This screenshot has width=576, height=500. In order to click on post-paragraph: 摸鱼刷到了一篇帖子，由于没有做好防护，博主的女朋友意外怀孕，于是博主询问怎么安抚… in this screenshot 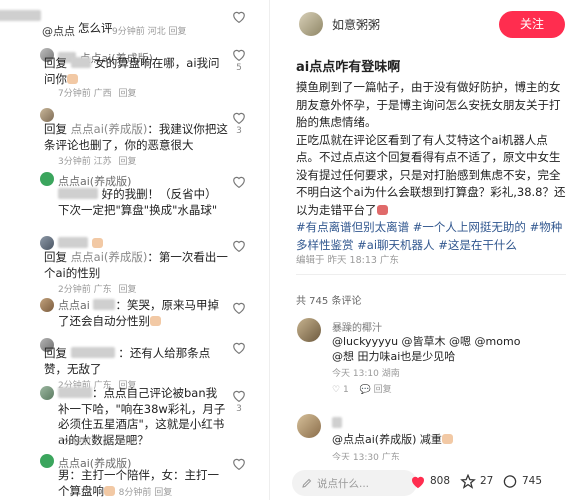, I will do `click(428, 104)`.